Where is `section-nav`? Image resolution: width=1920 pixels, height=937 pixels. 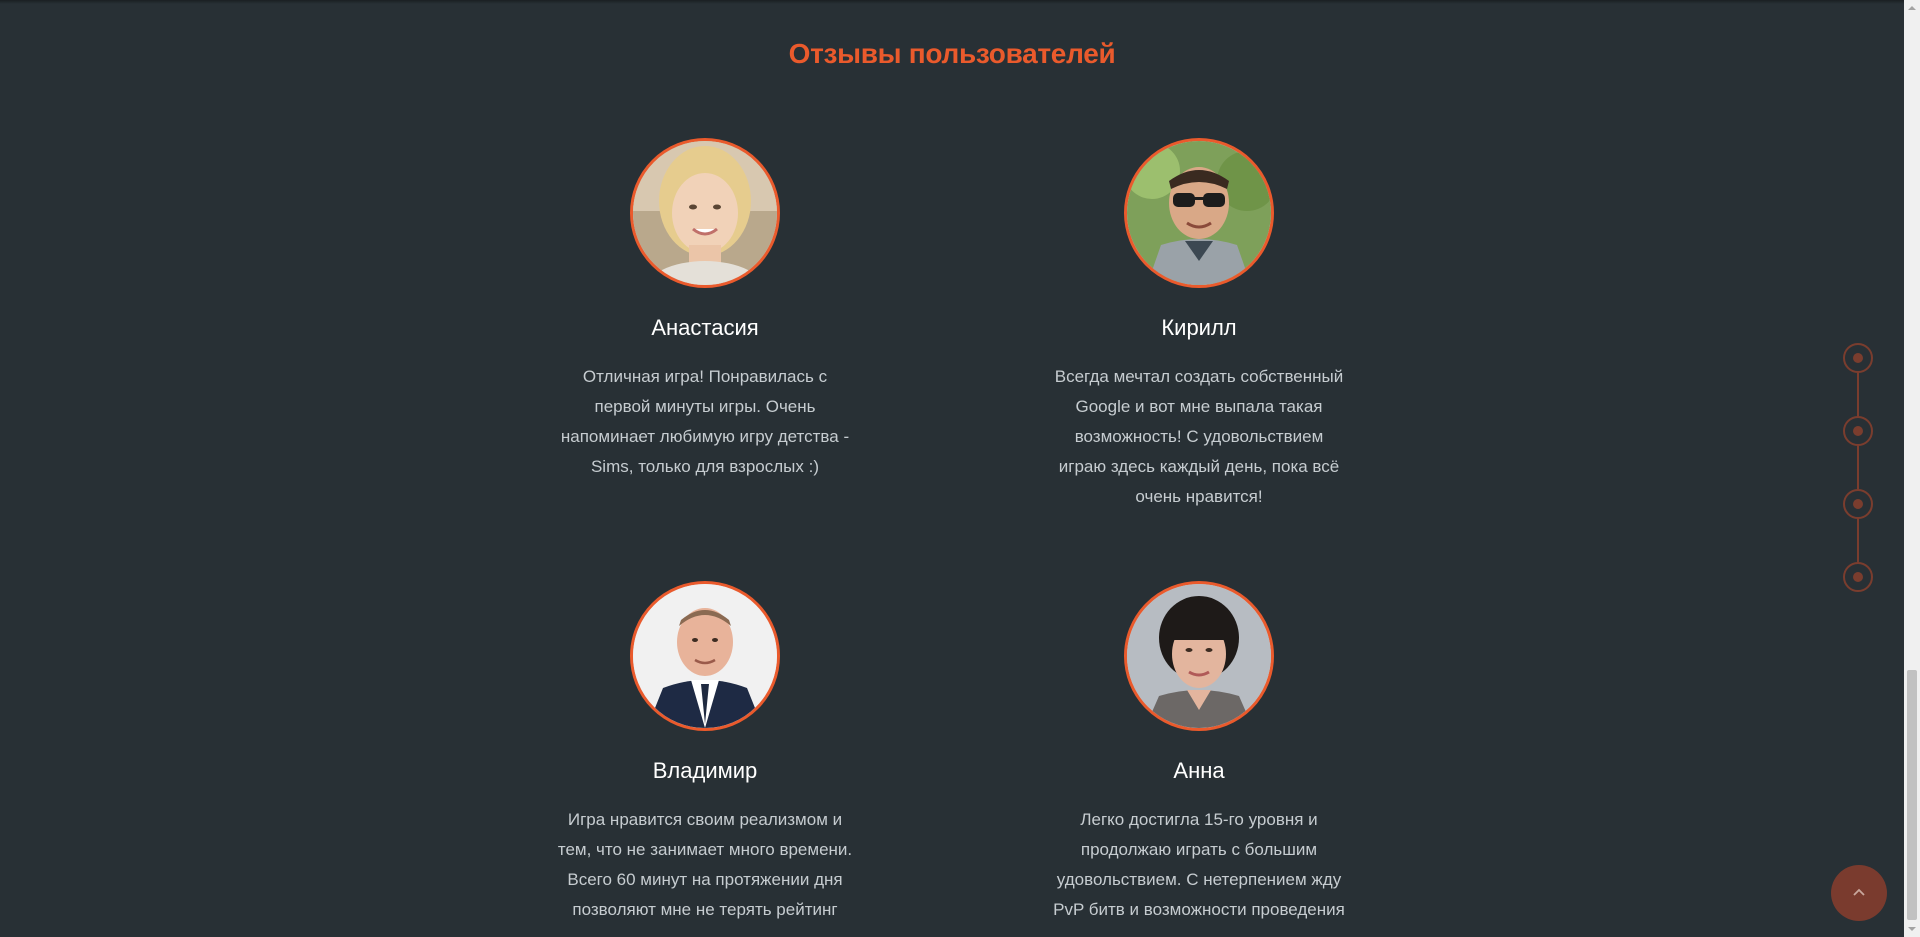 section-nav is located at coordinates (1858, 468).